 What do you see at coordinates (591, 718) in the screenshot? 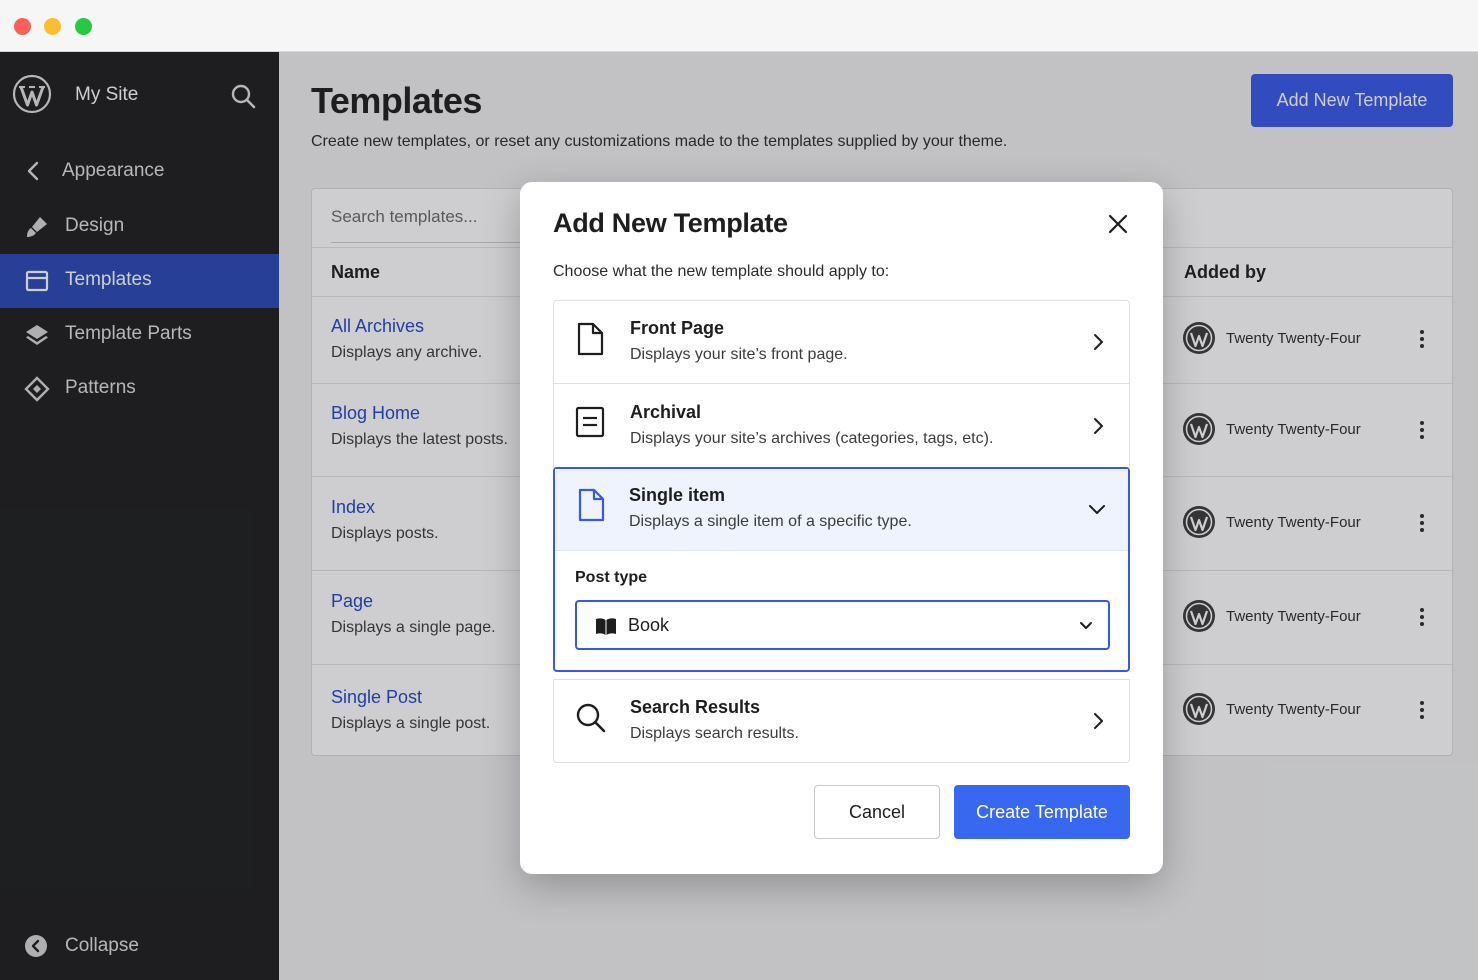
I see `search-icon` at bounding box center [591, 718].